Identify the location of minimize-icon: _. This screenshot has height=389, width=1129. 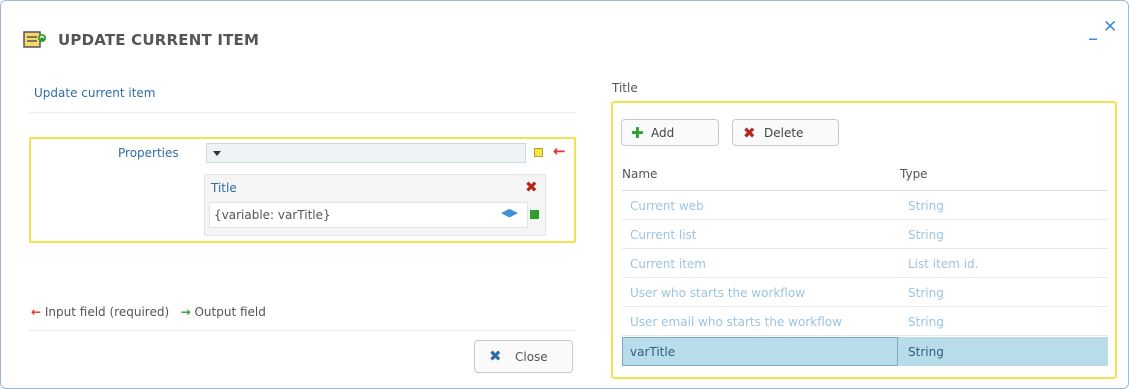
(1093, 30).